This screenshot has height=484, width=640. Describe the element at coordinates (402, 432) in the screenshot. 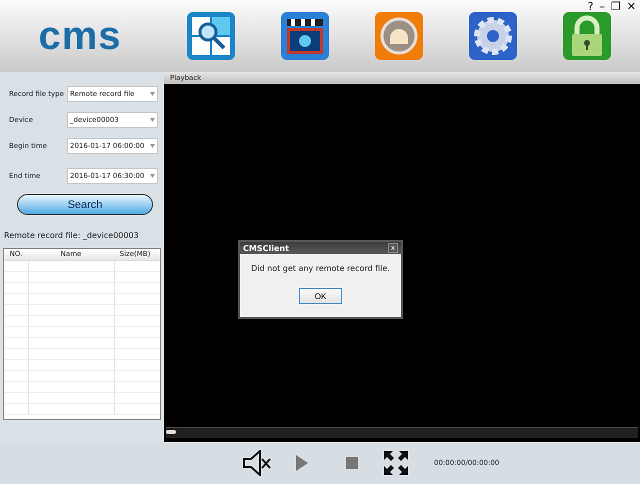

I see `progress-track` at that location.